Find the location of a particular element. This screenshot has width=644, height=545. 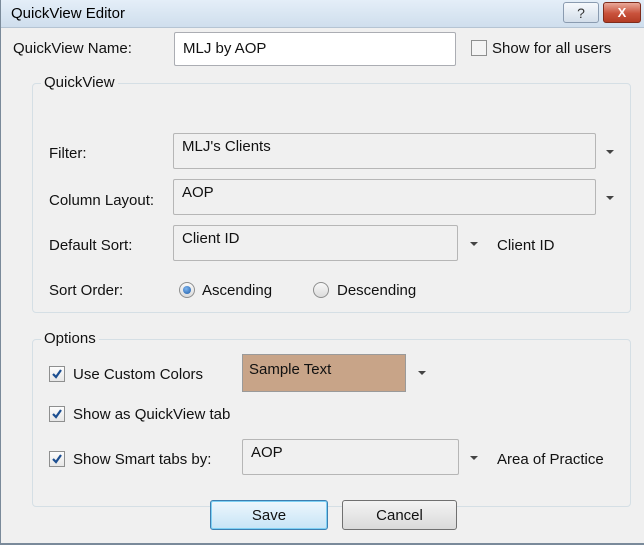

quickview-name-label: QuickView Name: is located at coordinates (72, 48).